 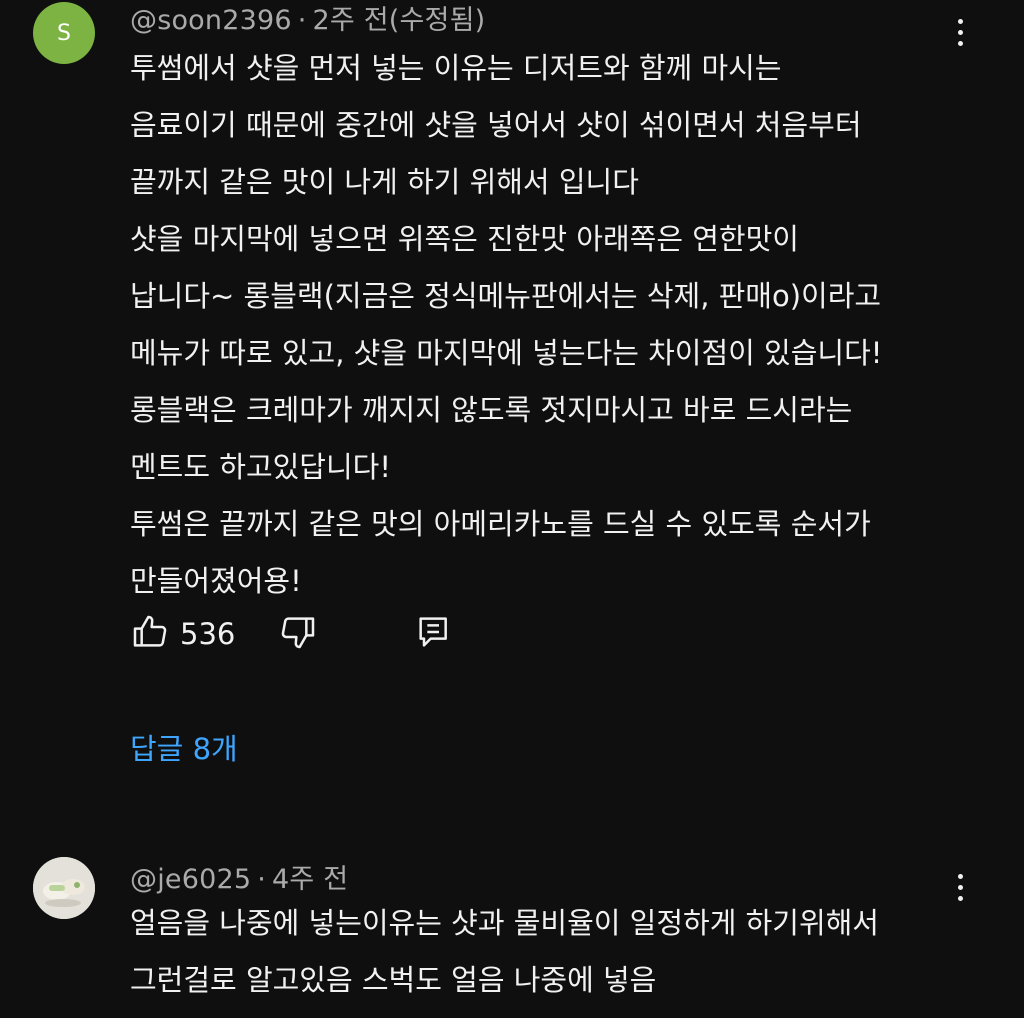 What do you see at coordinates (506, 296) in the screenshot?
I see `comment-line: 납니다~ 롱블랙(지금은 정식메뉴판에서는 삭제, 판매o)이라고` at bounding box center [506, 296].